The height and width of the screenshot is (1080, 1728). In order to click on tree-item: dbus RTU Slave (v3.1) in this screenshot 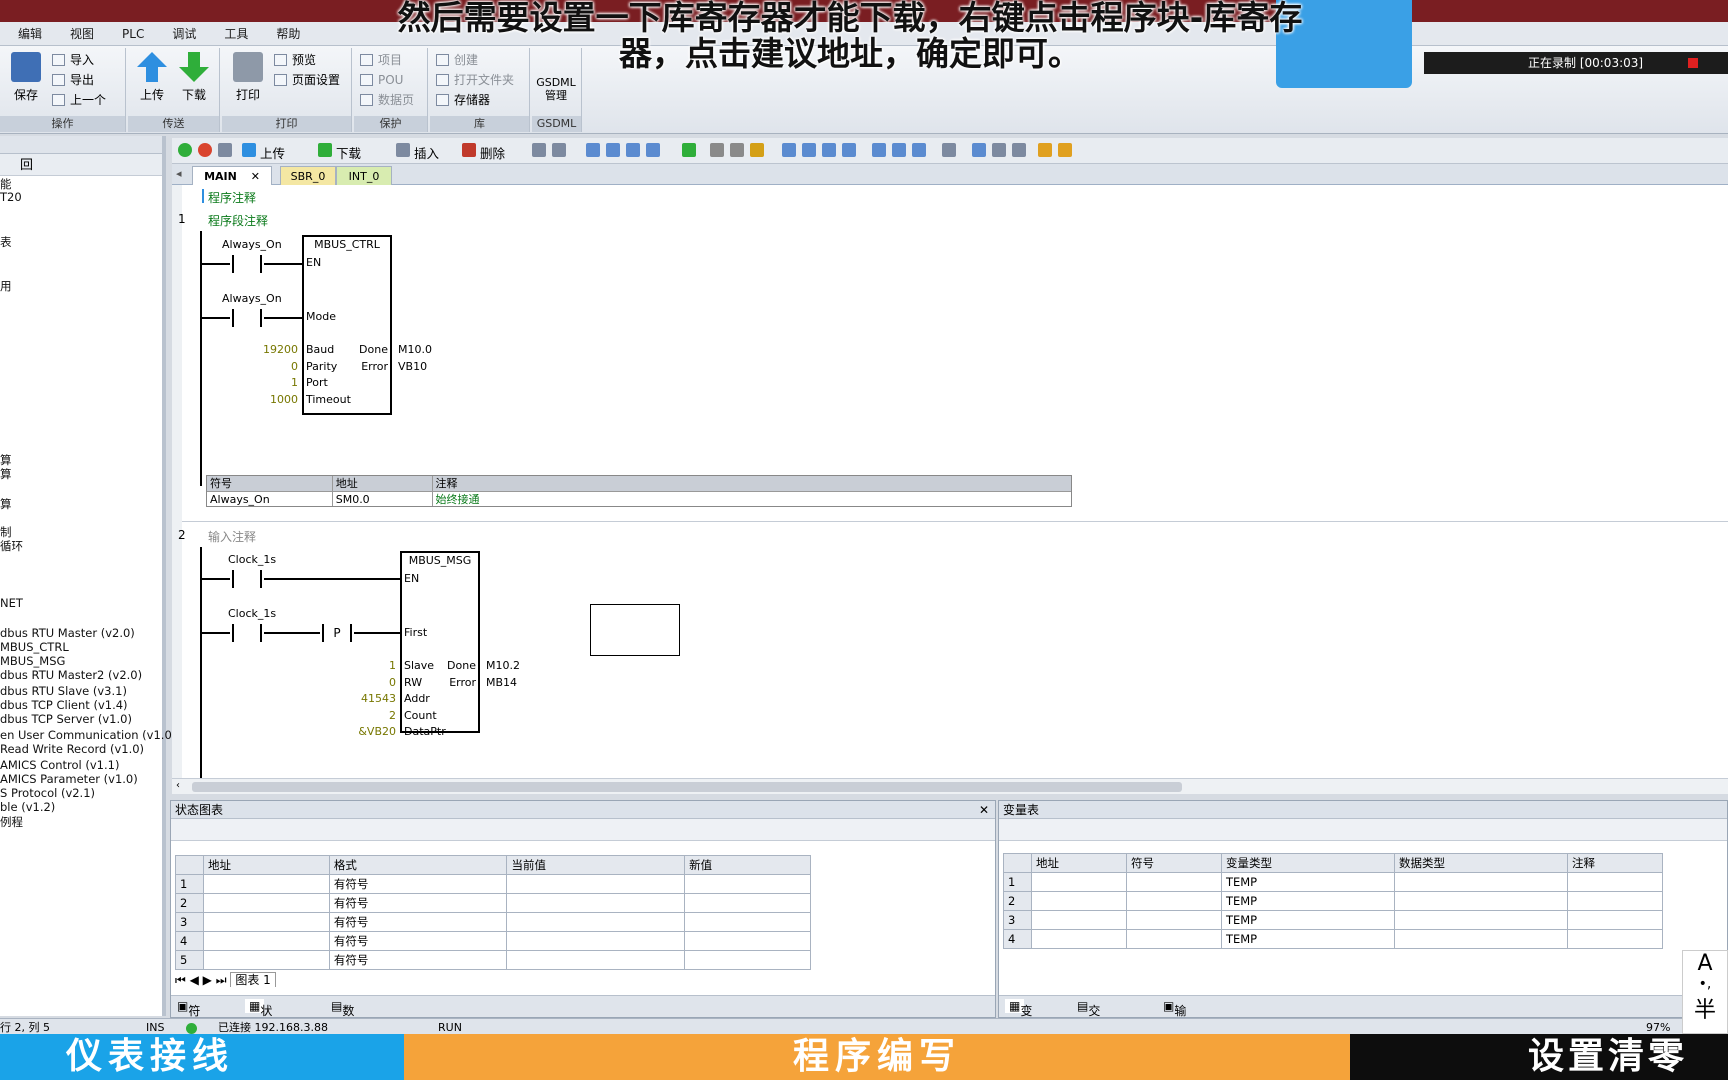, I will do `click(63, 691)`.